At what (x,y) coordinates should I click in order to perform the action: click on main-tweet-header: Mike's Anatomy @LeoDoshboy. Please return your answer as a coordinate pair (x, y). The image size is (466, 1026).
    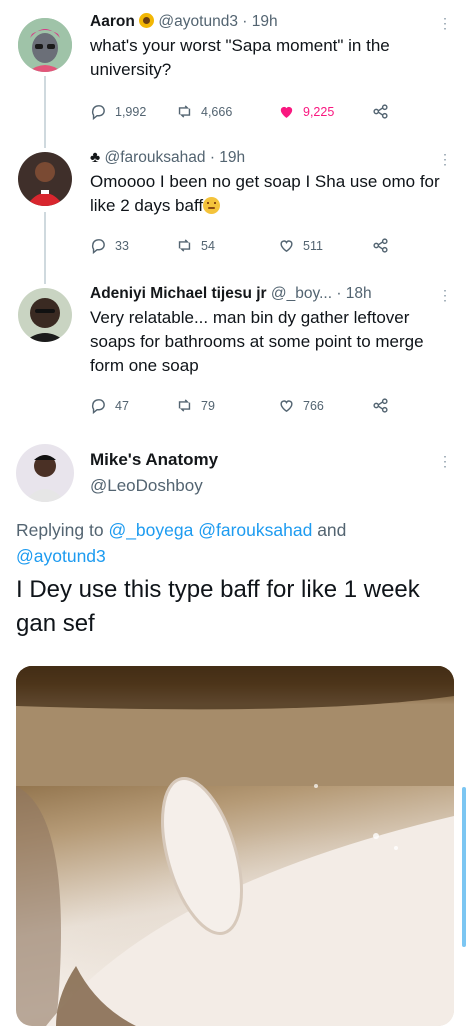
    Looking at the image, I should click on (272, 473).